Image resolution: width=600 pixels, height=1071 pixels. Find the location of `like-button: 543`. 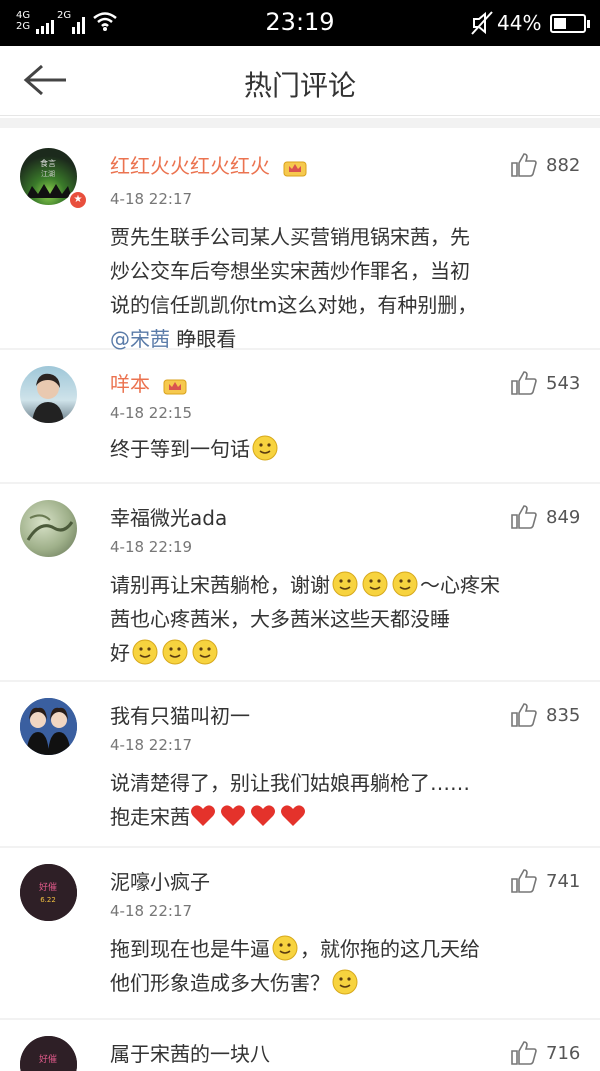

like-button: 543 is located at coordinates (545, 383).